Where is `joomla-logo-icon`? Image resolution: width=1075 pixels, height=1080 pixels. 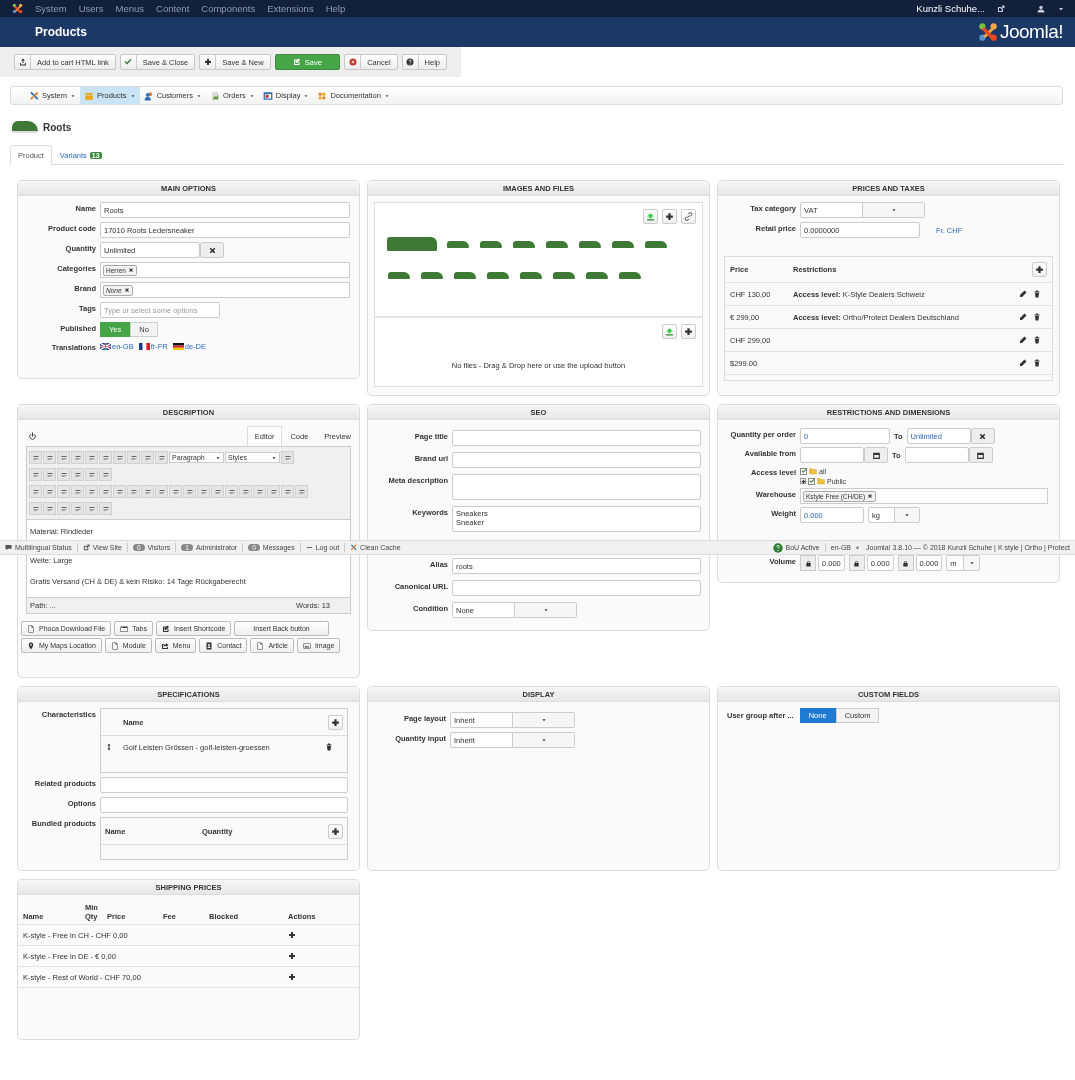 joomla-logo-icon is located at coordinates (17, 8).